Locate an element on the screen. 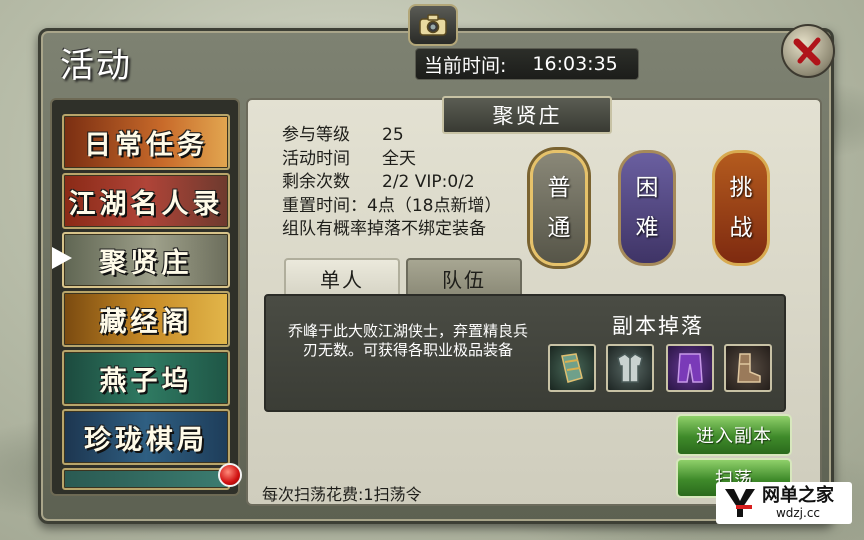  info-row-time: 活动时间 全天 is located at coordinates (391, 160).